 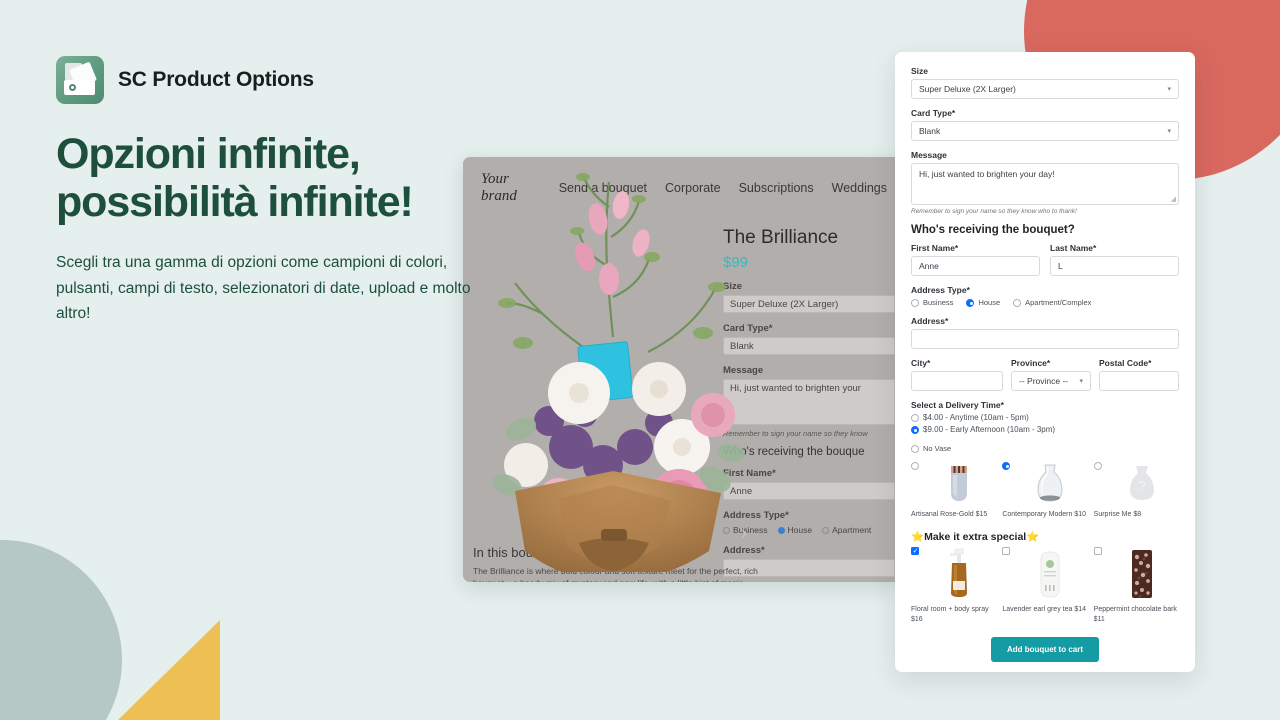 What do you see at coordinates (1045, 339) in the screenshot?
I see `address-input` at bounding box center [1045, 339].